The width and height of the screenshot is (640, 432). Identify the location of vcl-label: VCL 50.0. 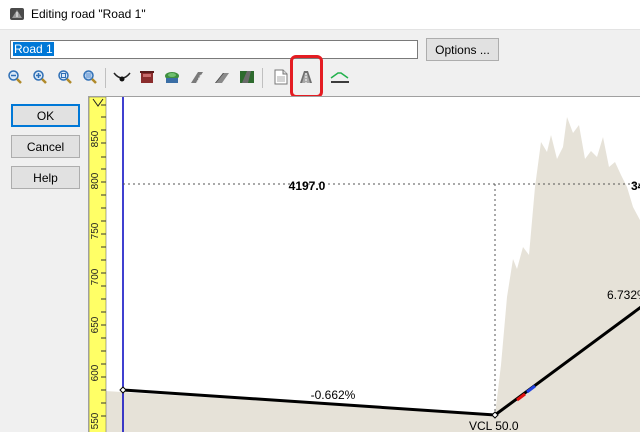
(494, 425).